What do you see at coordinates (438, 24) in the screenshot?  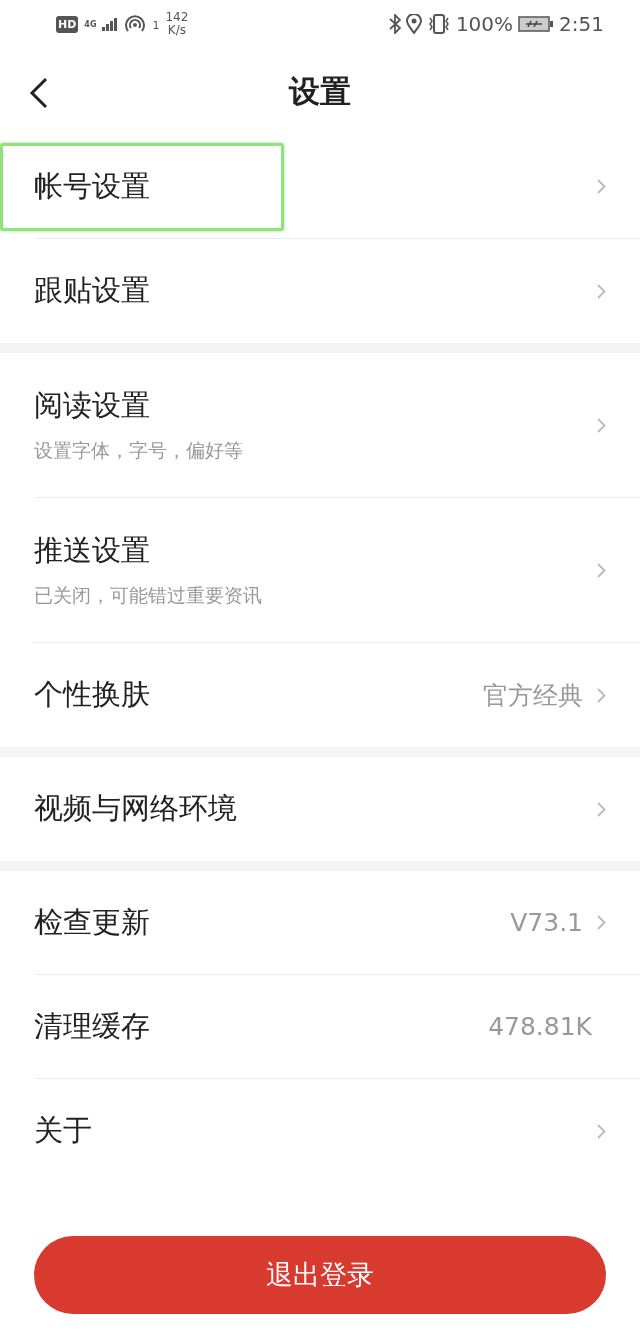 I see `vibrate-icon` at bounding box center [438, 24].